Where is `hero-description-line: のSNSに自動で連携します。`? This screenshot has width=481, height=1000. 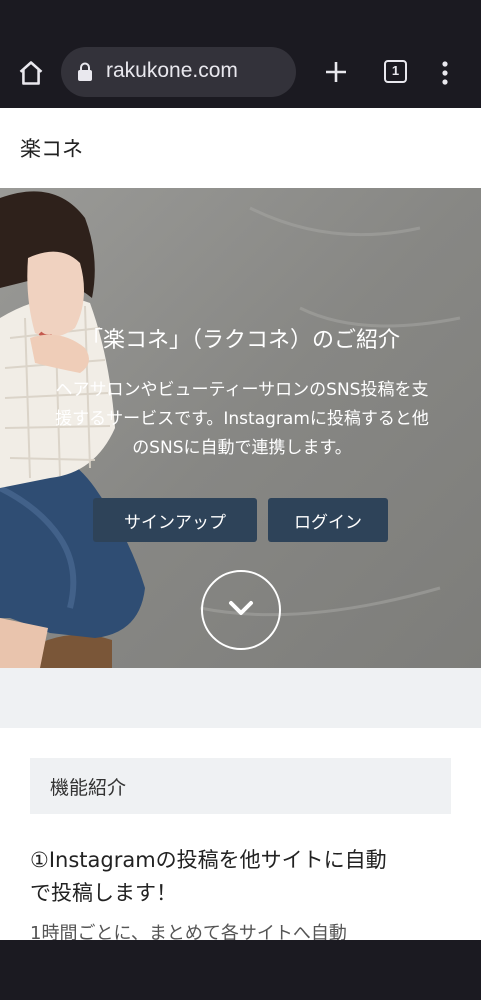 hero-description-line: のSNSに自動で連携します。 is located at coordinates (242, 448).